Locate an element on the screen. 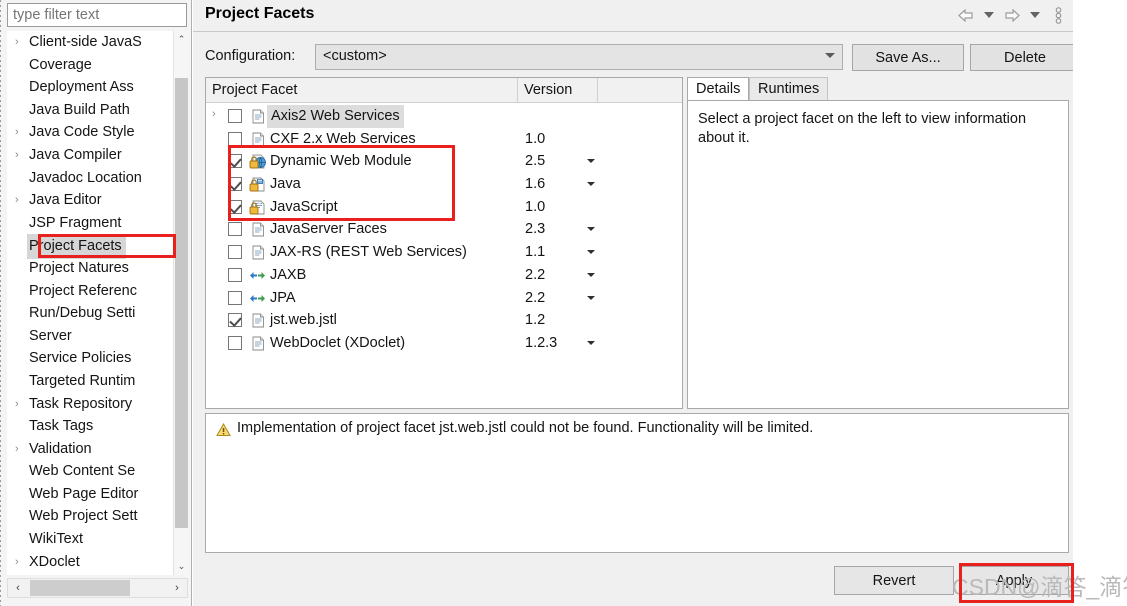  table-row: JavaScript 1.0 is located at coordinates (444, 207).